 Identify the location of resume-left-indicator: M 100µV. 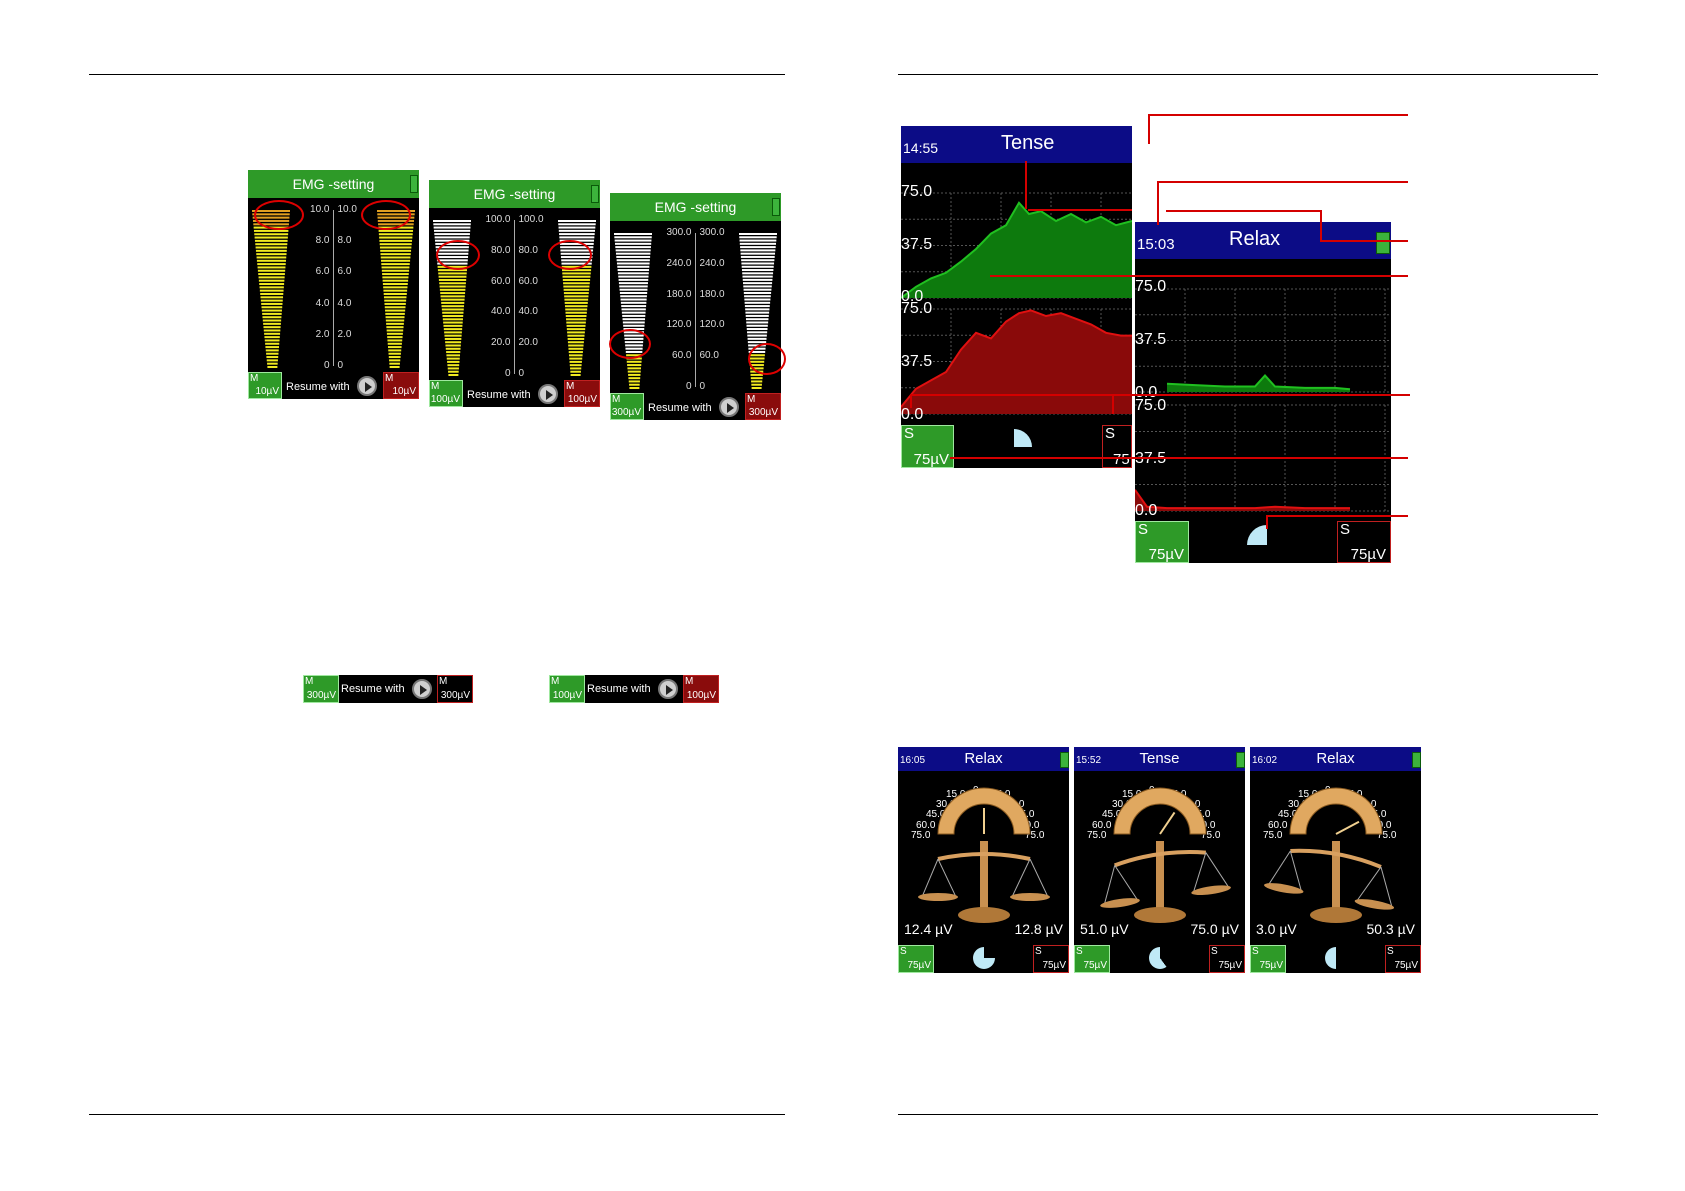
(567, 689).